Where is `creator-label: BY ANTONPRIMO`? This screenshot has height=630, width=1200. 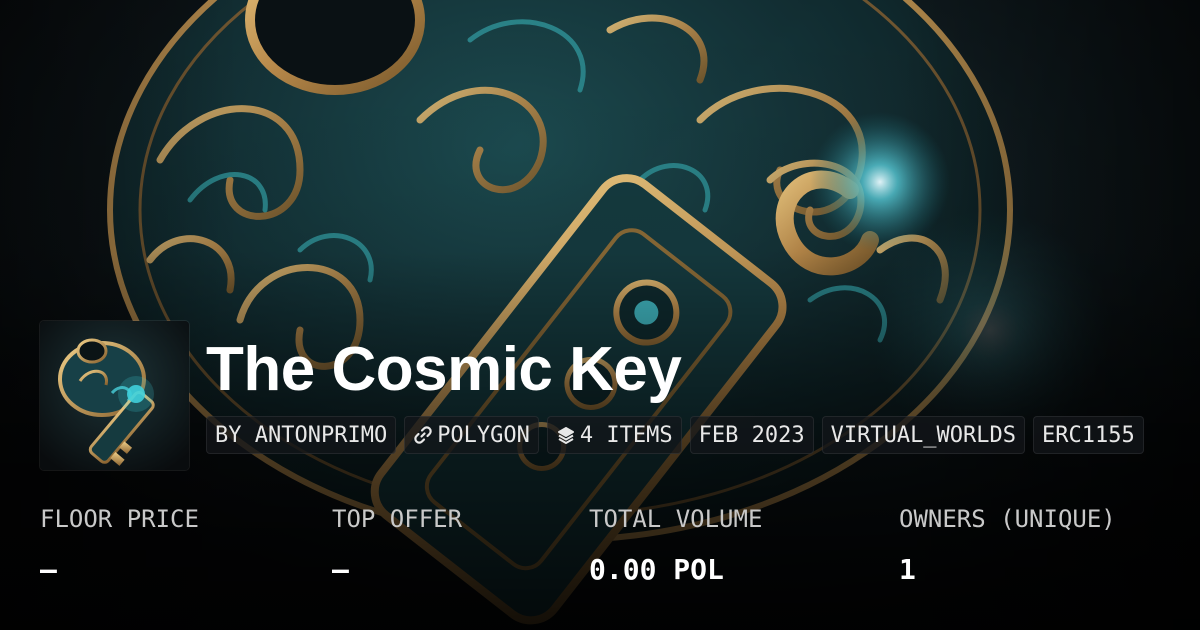
creator-label: BY ANTONPRIMO is located at coordinates (301, 435).